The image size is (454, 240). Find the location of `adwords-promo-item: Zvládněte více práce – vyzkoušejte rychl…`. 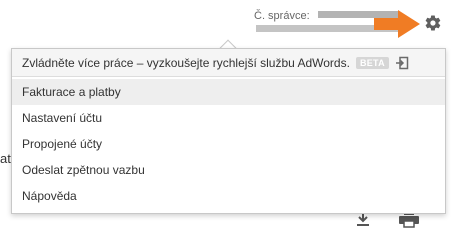

adwords-promo-item: Zvládněte více práce – vyzkoušejte rychl… is located at coordinates (228, 63).